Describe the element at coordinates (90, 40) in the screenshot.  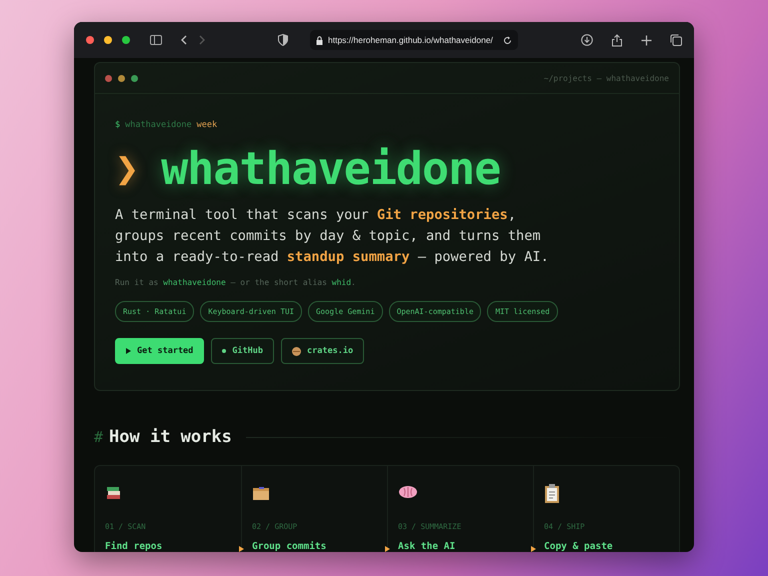
I see `close-light` at that location.